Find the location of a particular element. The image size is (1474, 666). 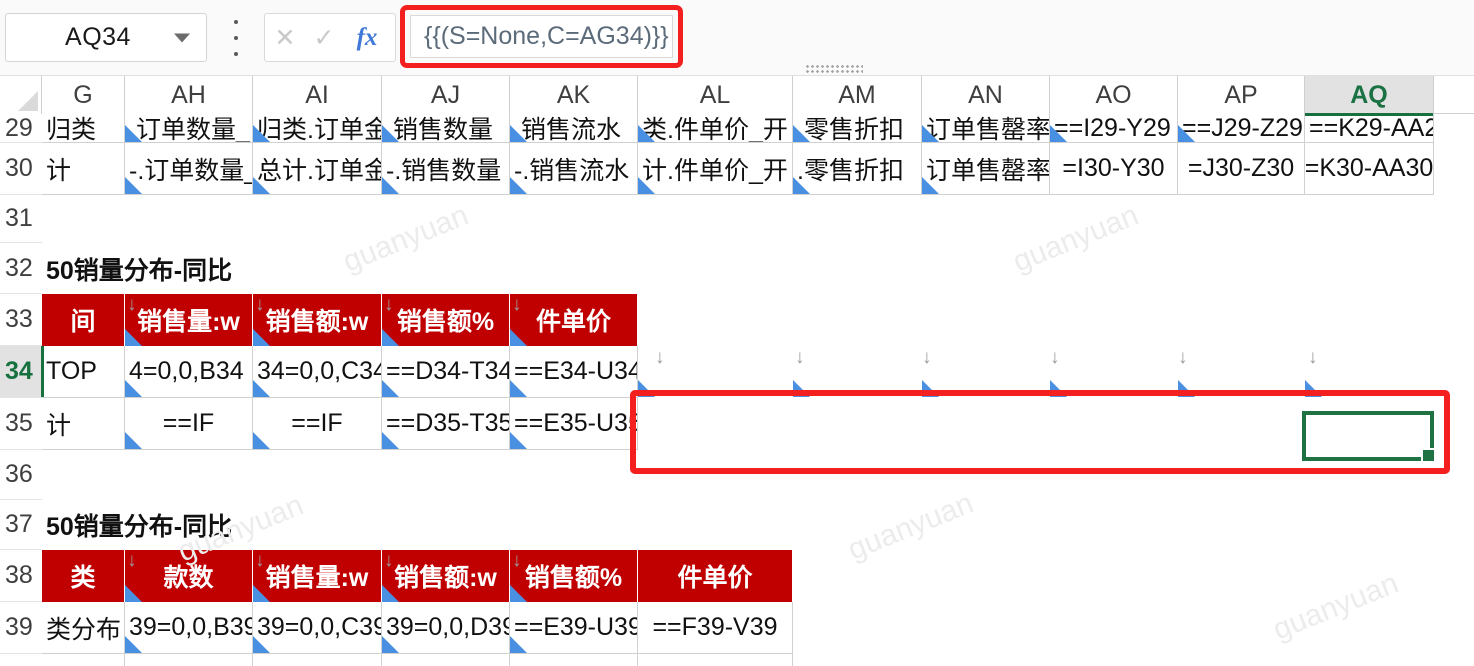

cell: =I30-Y30 is located at coordinates (1114, 169).